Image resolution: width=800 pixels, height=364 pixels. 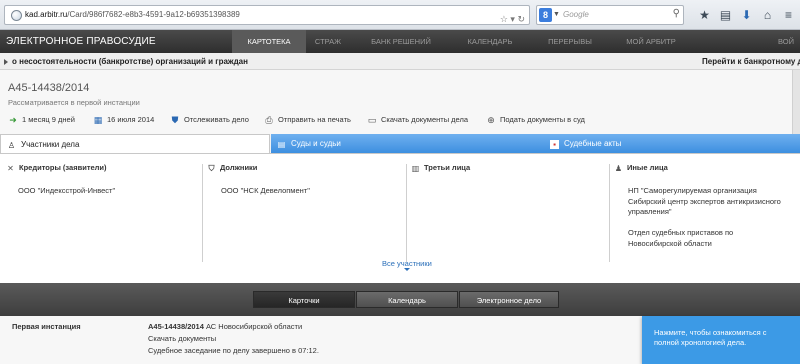 What do you see at coordinates (407, 269) in the screenshot?
I see `chevron-down-icon` at bounding box center [407, 269].